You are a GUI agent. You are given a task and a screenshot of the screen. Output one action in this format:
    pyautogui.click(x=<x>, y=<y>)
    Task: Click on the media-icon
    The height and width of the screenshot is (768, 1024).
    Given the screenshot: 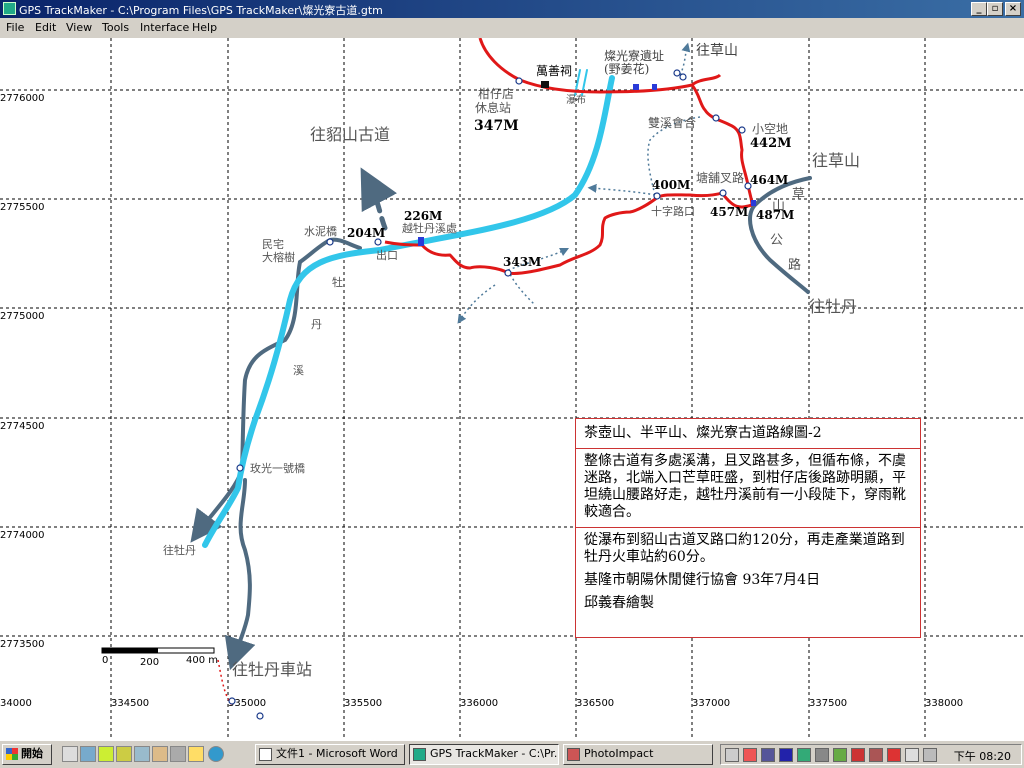 What is the action you would take?
    pyautogui.click(x=106, y=754)
    